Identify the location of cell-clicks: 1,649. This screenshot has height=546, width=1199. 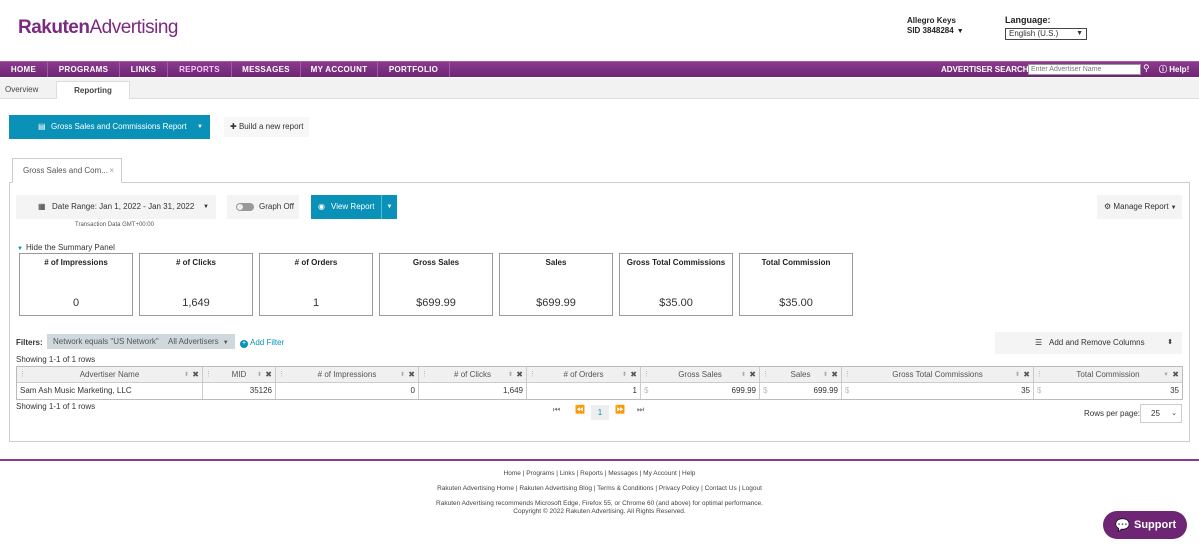
(473, 391).